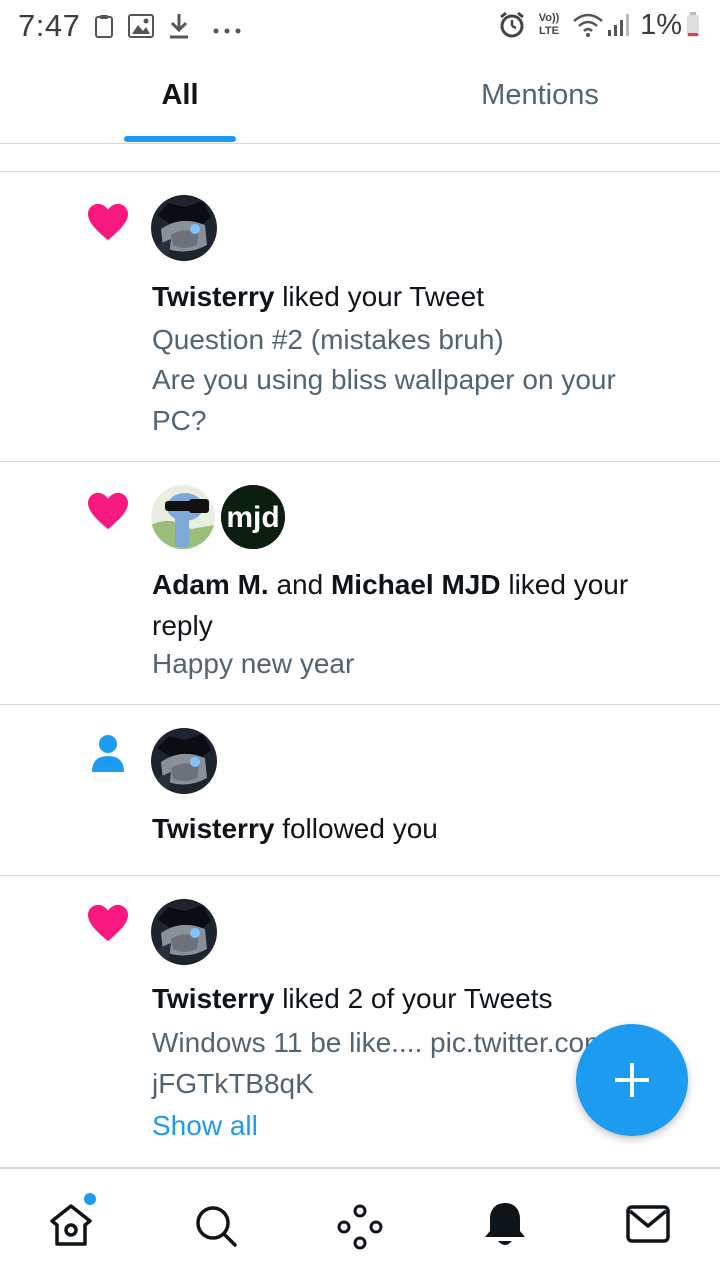 The image size is (720, 1280). I want to click on person-icon, so click(108, 756).